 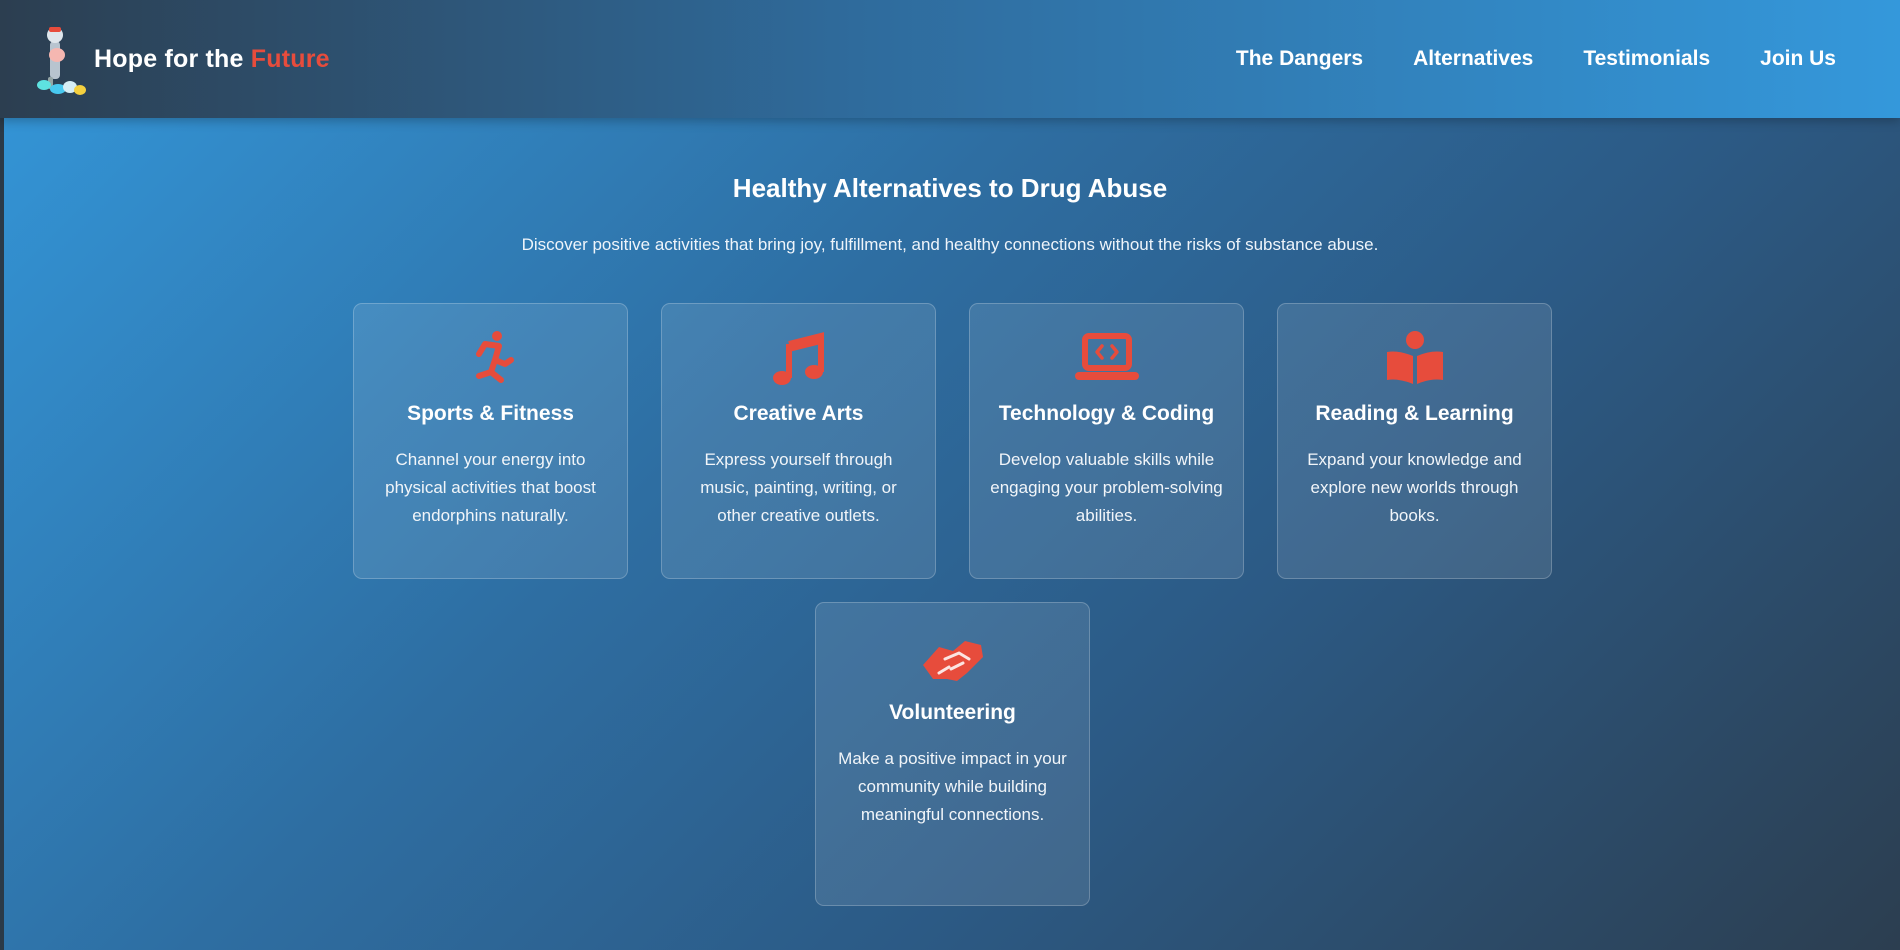 I want to click on book-reader-icon, so click(x=1414, y=358).